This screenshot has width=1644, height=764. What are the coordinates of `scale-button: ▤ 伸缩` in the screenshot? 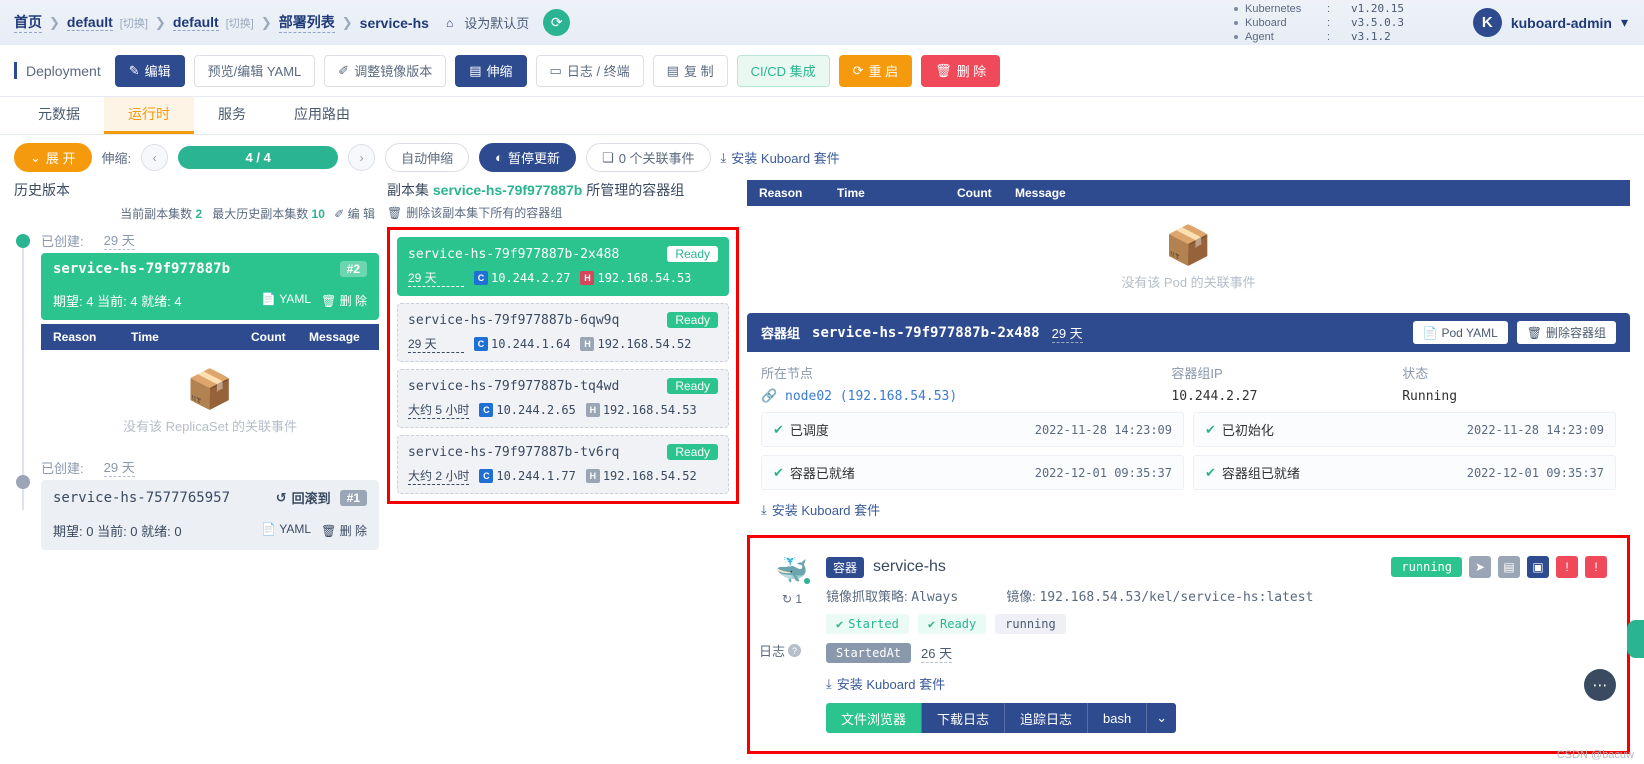 It's located at (491, 70).